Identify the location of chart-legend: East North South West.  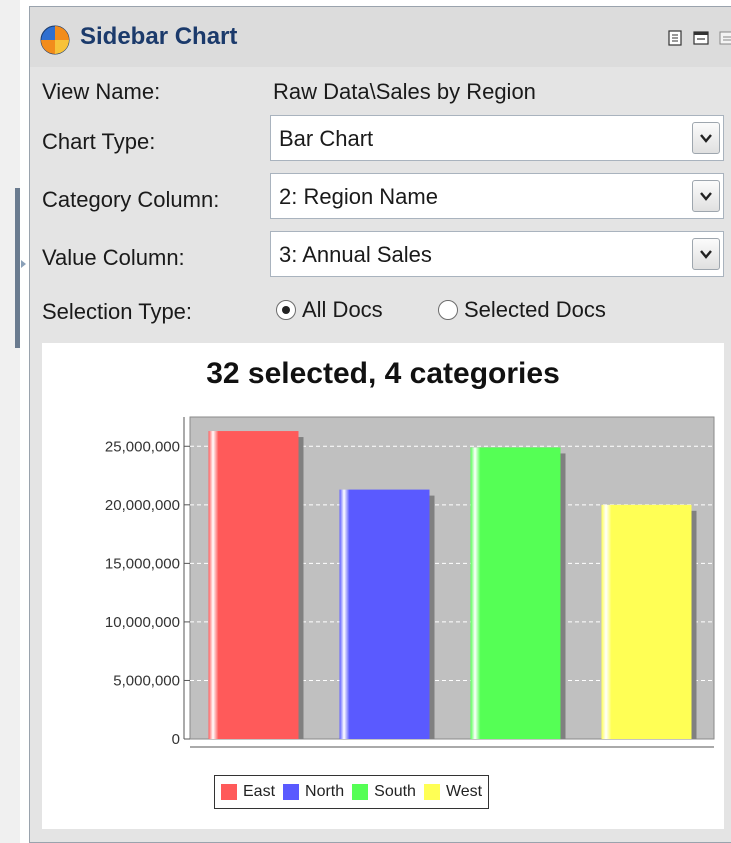
(352, 792).